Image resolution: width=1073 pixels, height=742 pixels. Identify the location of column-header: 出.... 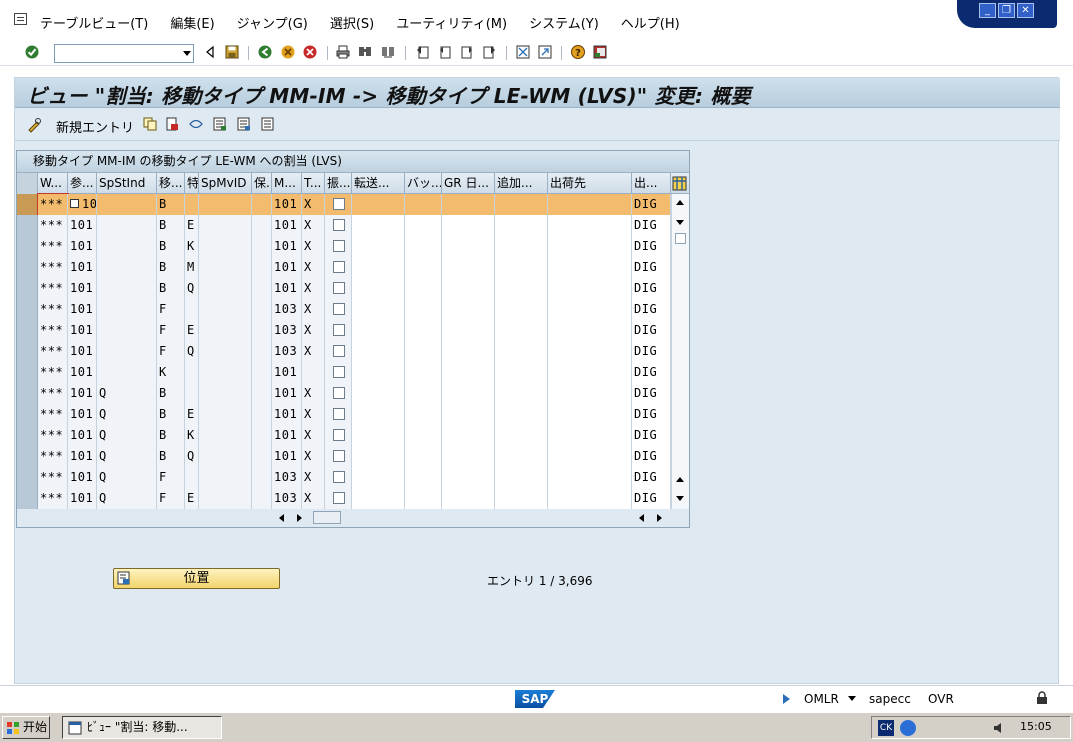
(651, 183).